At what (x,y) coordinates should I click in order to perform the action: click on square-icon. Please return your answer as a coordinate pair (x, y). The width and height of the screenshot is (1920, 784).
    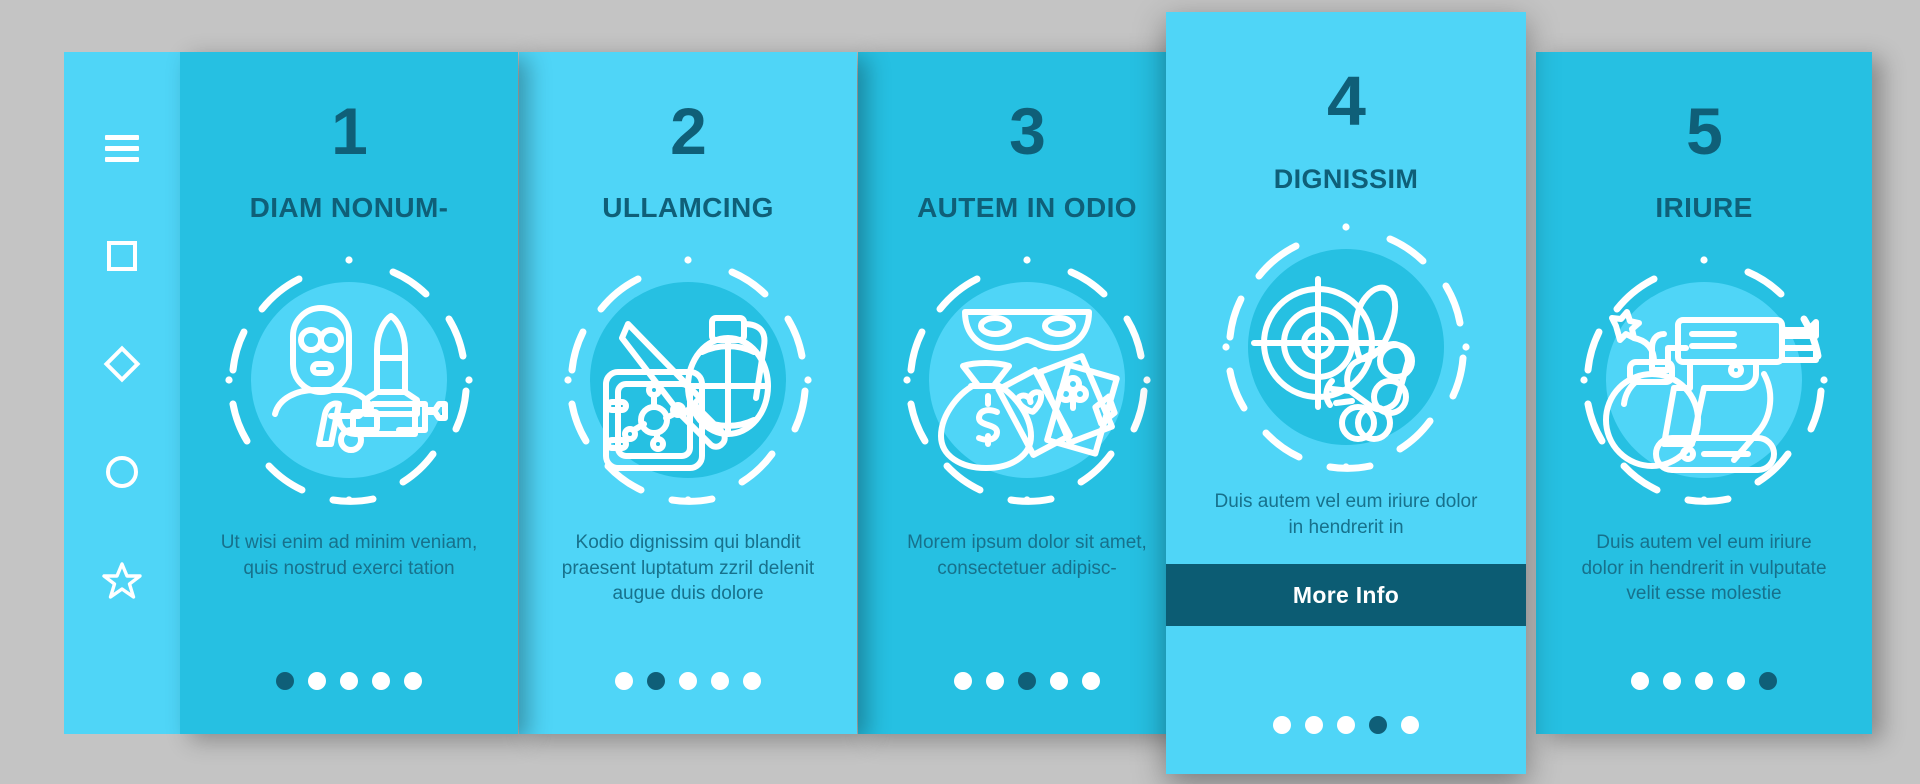
    Looking at the image, I should click on (122, 256).